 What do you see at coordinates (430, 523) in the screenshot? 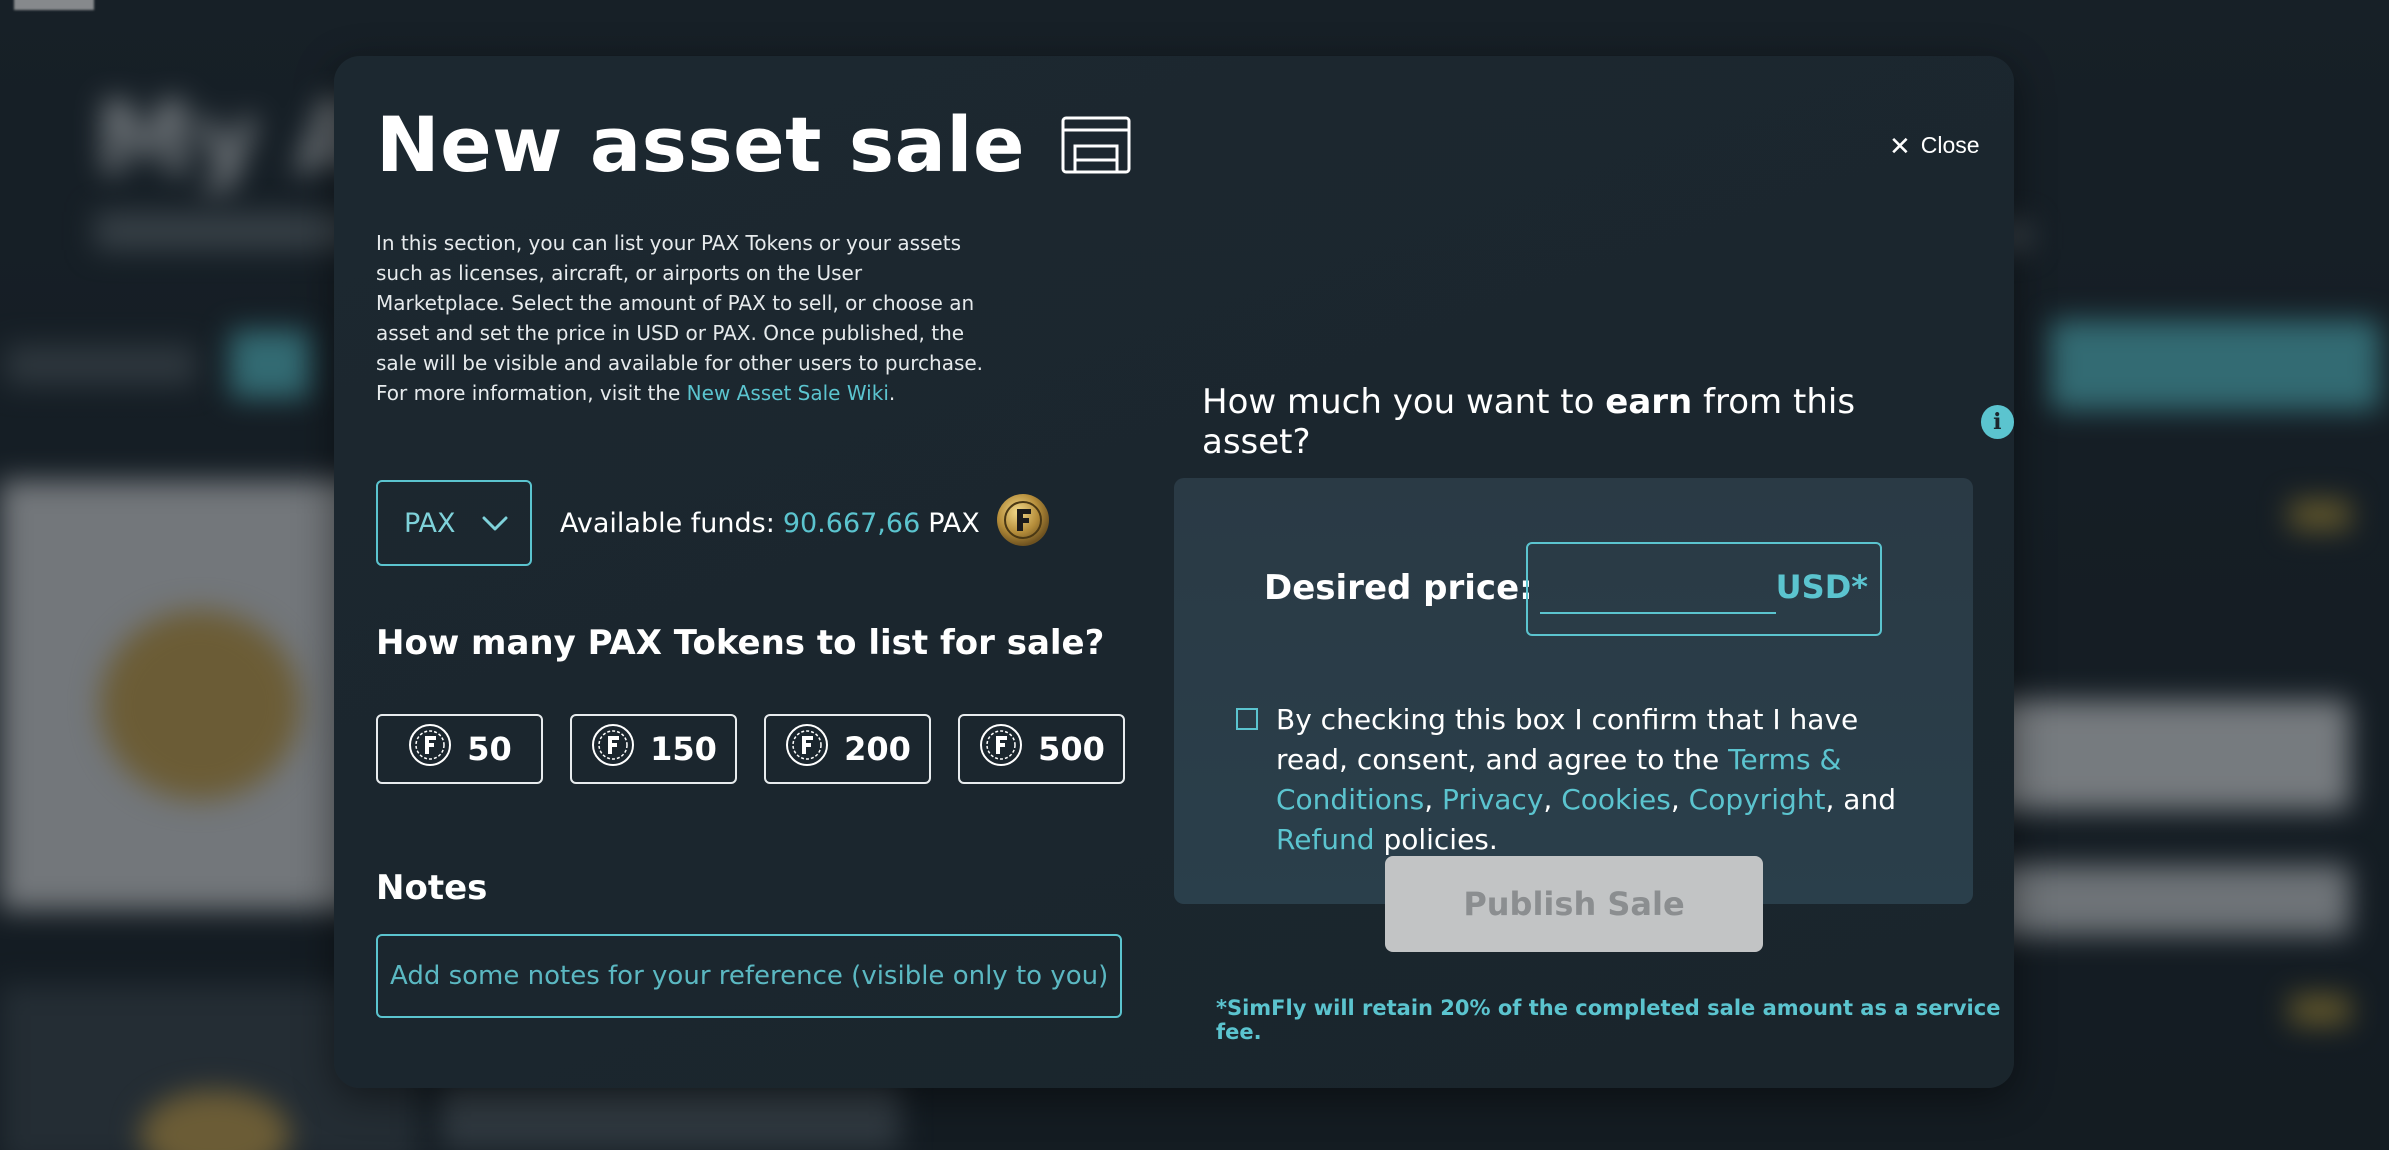
I see `currency-value: PAX` at bounding box center [430, 523].